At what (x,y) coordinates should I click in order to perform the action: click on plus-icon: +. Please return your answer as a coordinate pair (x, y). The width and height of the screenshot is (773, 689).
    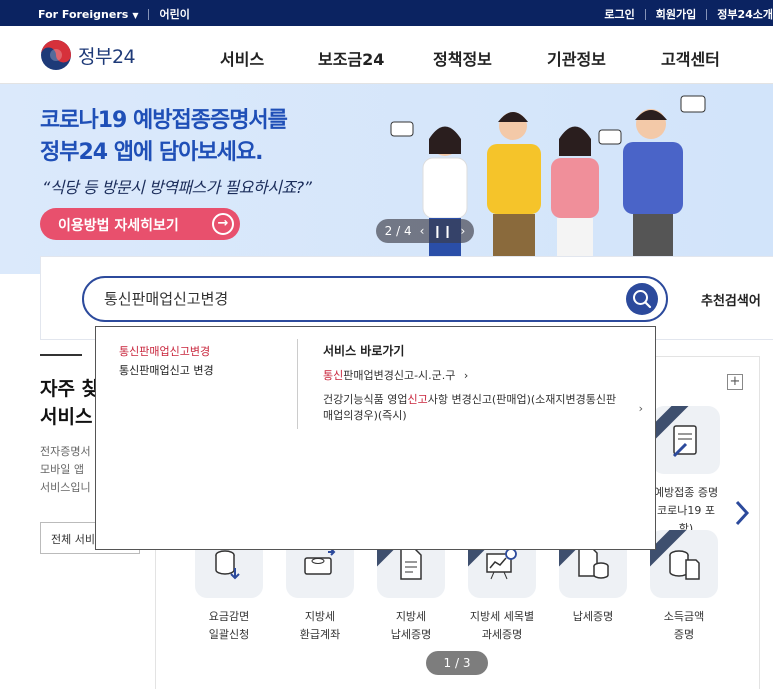
    Looking at the image, I should click on (735, 382).